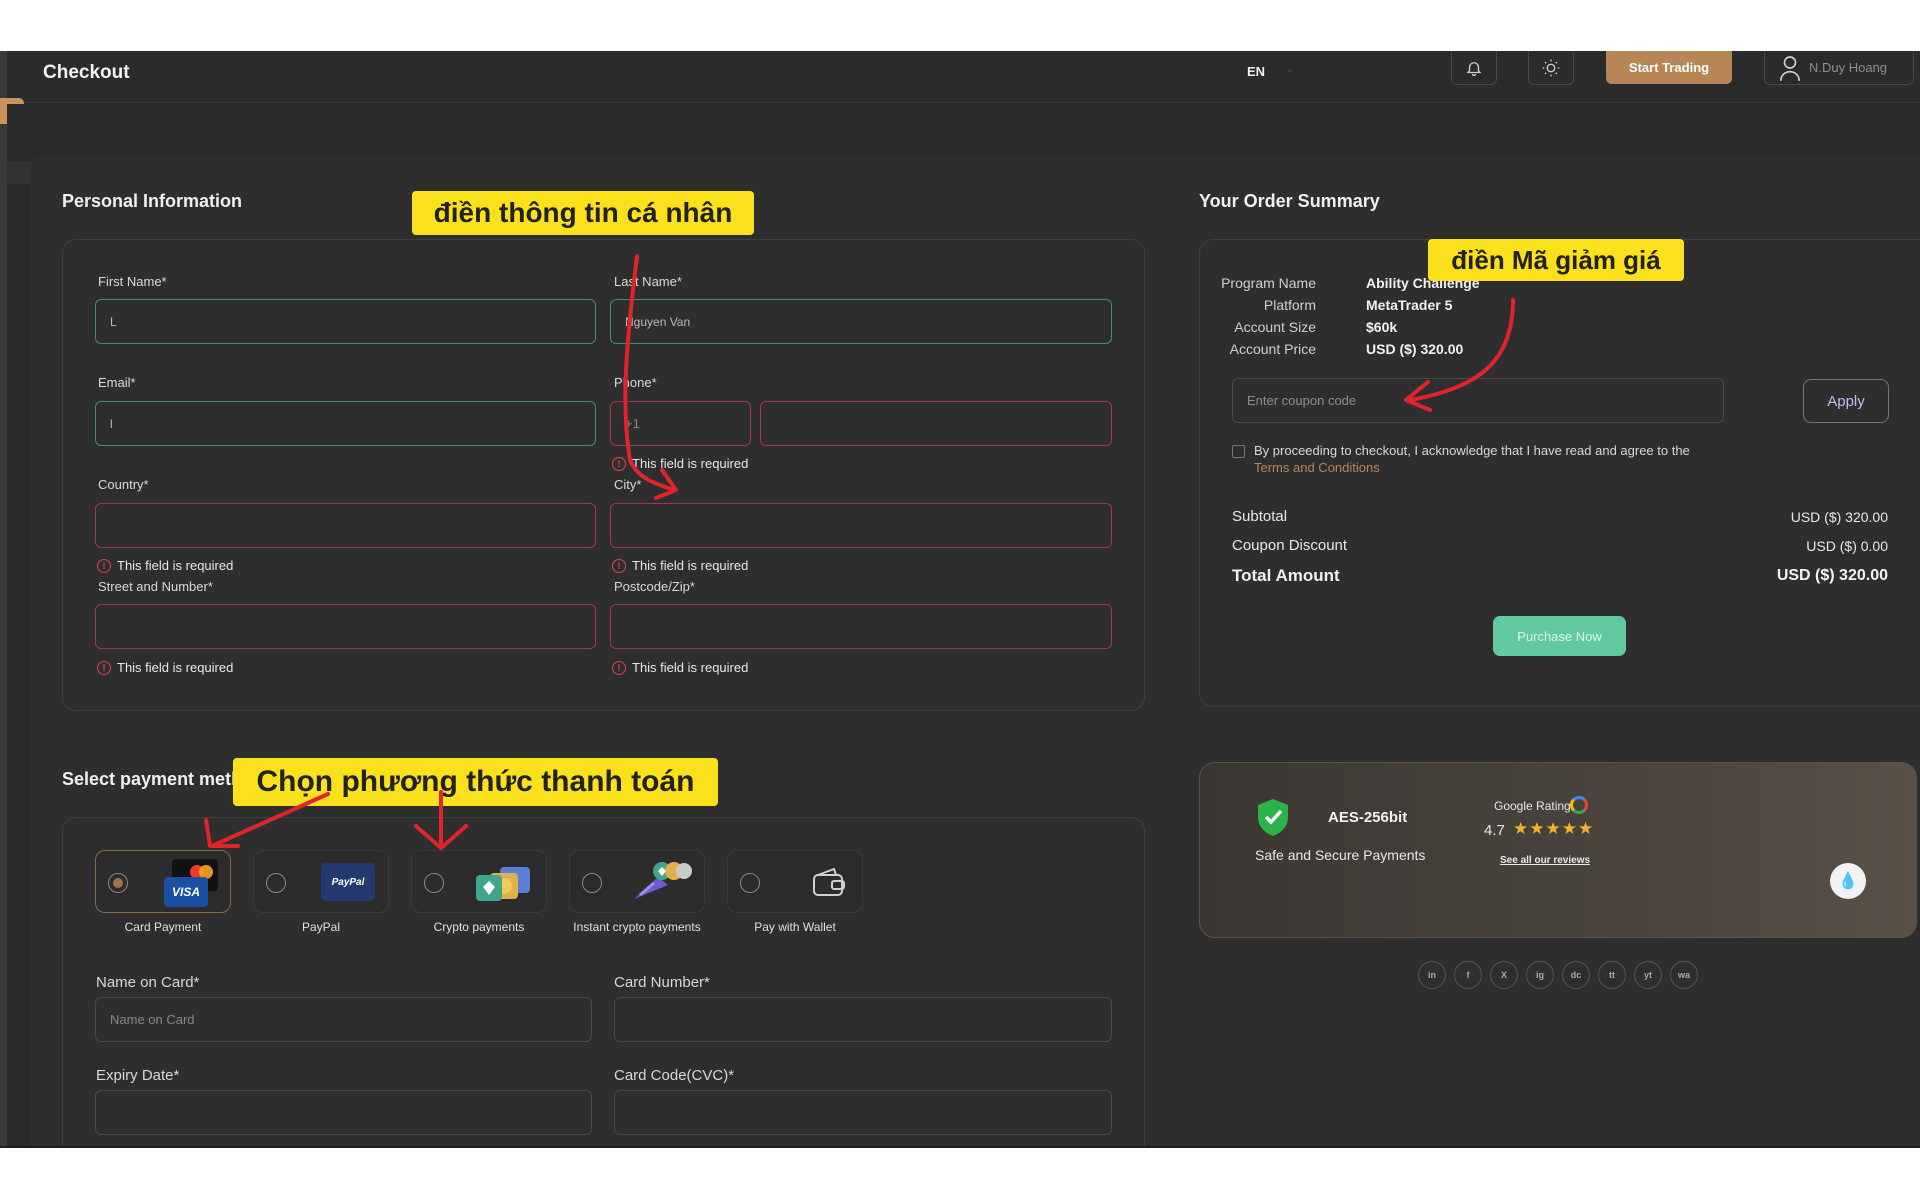 This screenshot has height=1200, width=1920. What do you see at coordinates (649, 373) in the screenshot?
I see `arrow-to-city` at bounding box center [649, 373].